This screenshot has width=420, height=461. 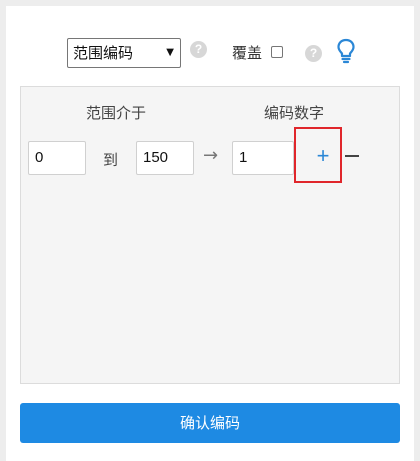 What do you see at coordinates (263, 158) in the screenshot?
I see `start-number-input: 1` at bounding box center [263, 158].